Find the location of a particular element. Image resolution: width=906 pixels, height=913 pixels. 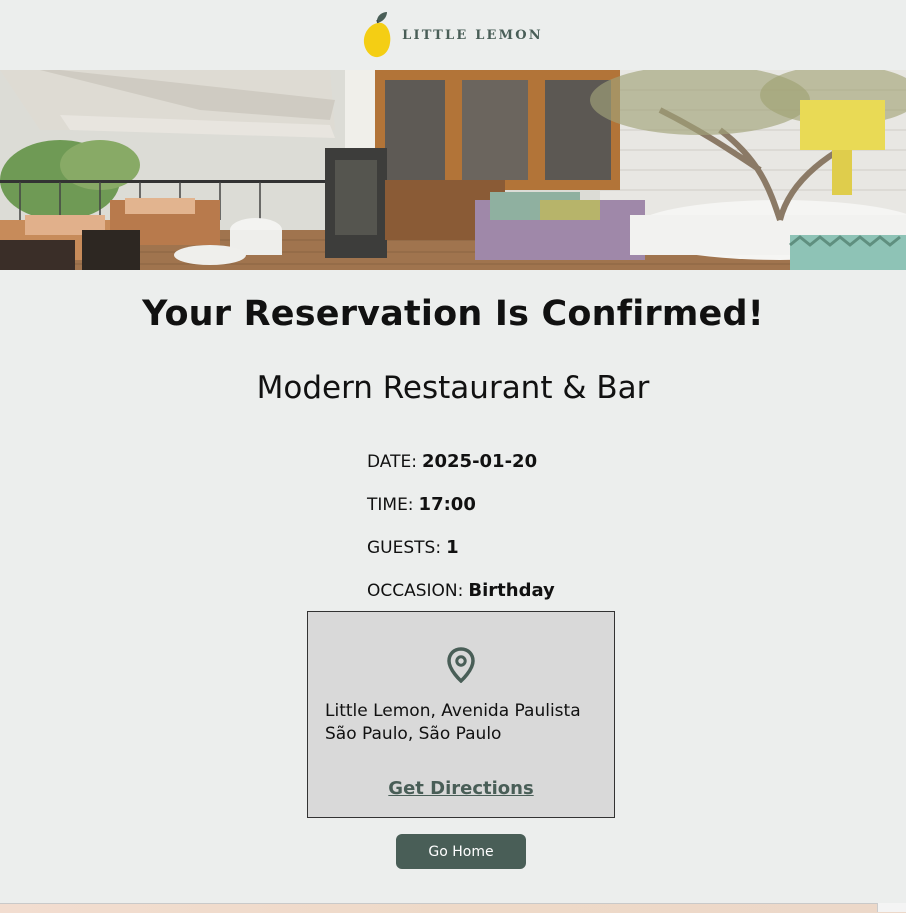

detail-guests: GUESTS: 1 is located at coordinates (461, 547).